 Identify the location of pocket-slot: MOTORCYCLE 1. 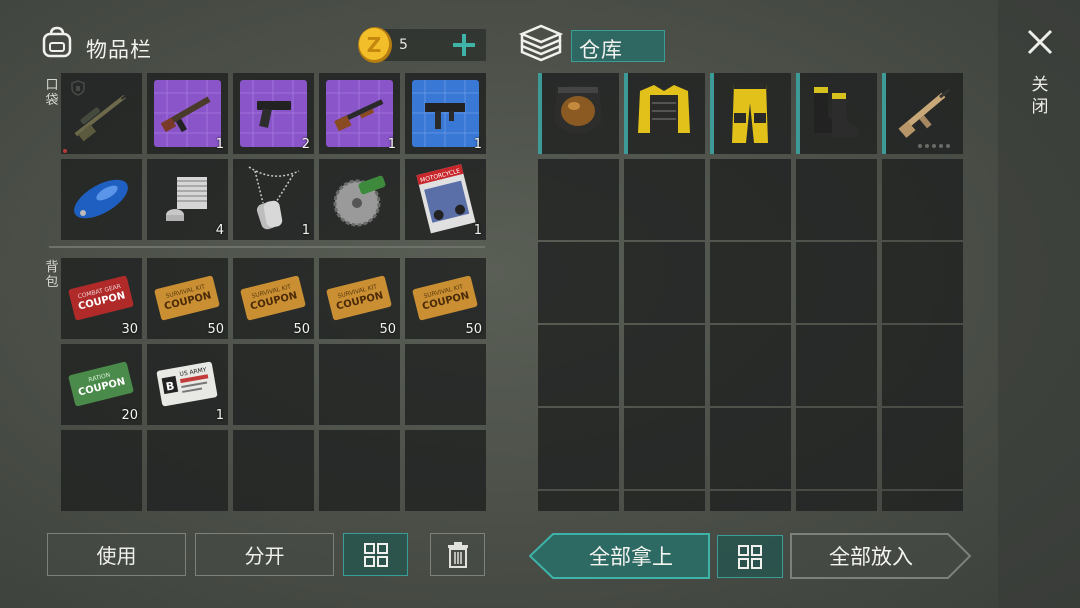
(445, 199).